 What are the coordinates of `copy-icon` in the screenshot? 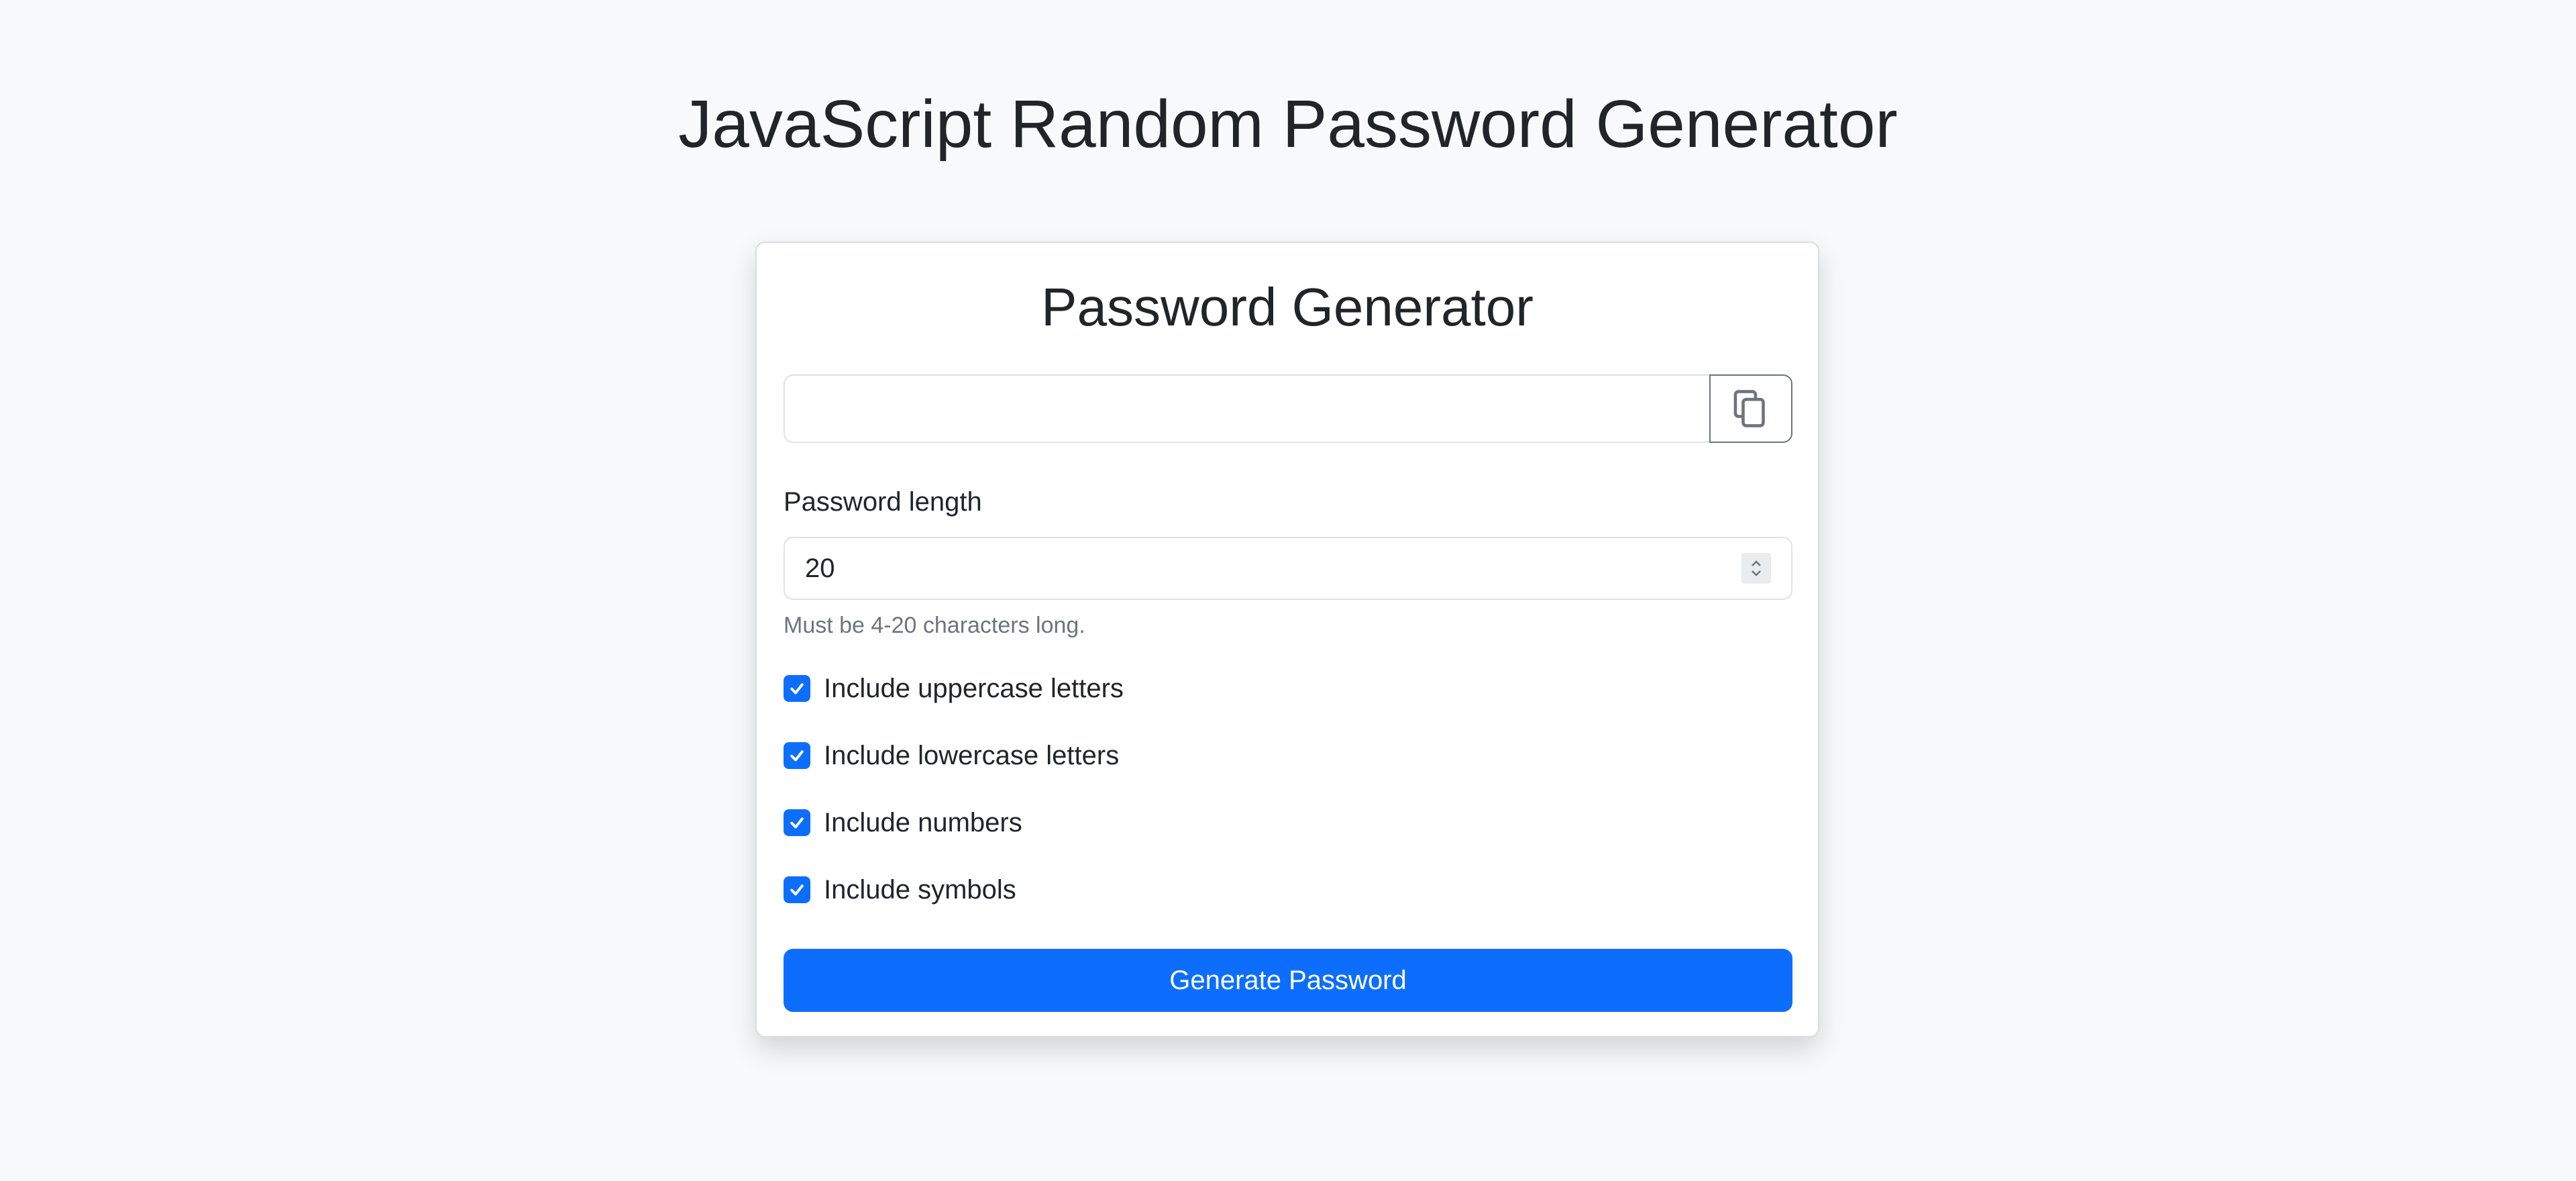 It's located at (1749, 409).